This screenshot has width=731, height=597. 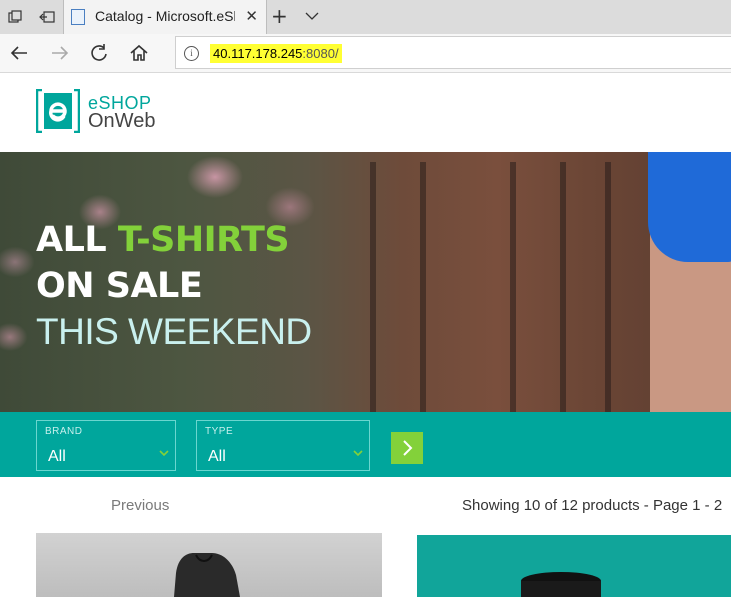 I want to click on set-aside-tabs-button, so click(x=47, y=17).